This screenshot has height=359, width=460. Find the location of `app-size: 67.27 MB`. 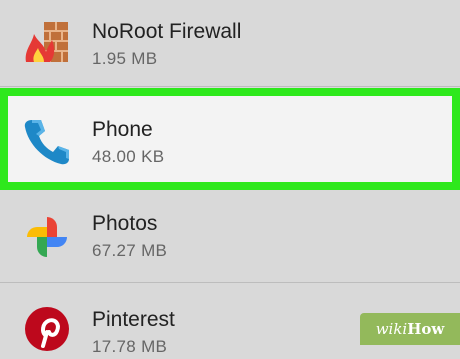

app-size: 67.27 MB is located at coordinates (130, 250).